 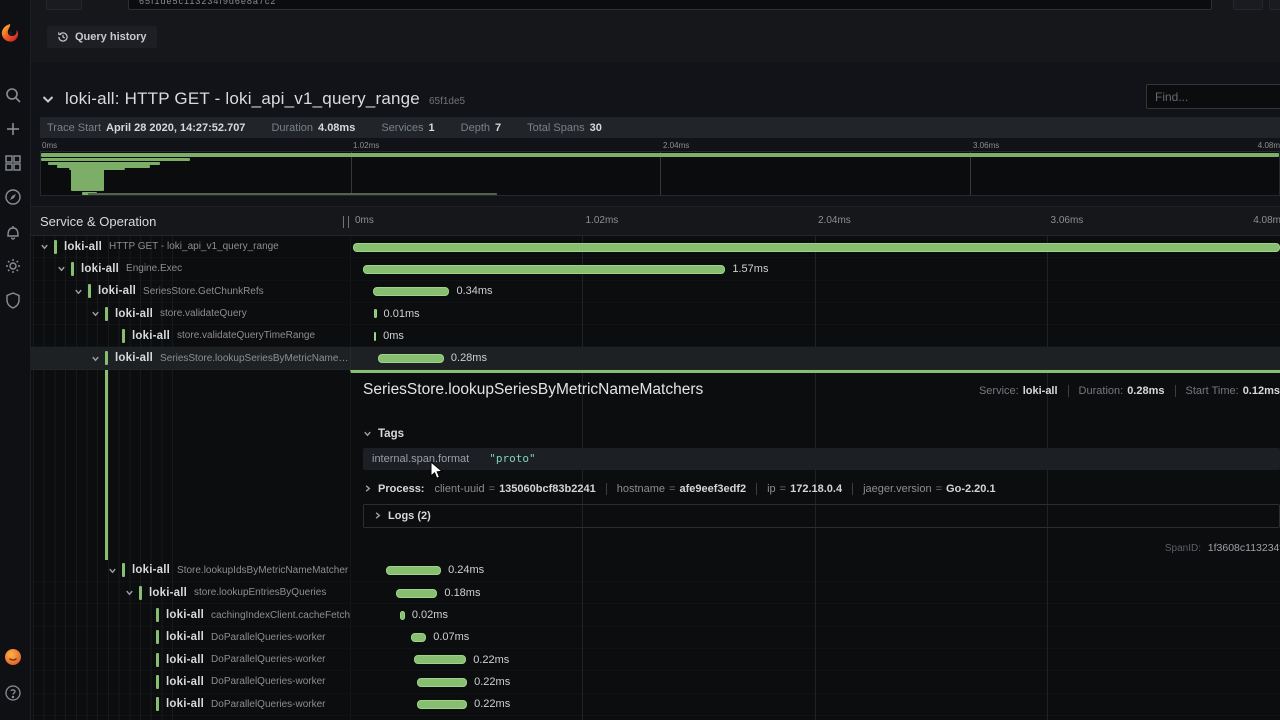 I want to click on span-row: loki-all DoParallelQueries-worker 0.07ms, so click(x=655, y=637).